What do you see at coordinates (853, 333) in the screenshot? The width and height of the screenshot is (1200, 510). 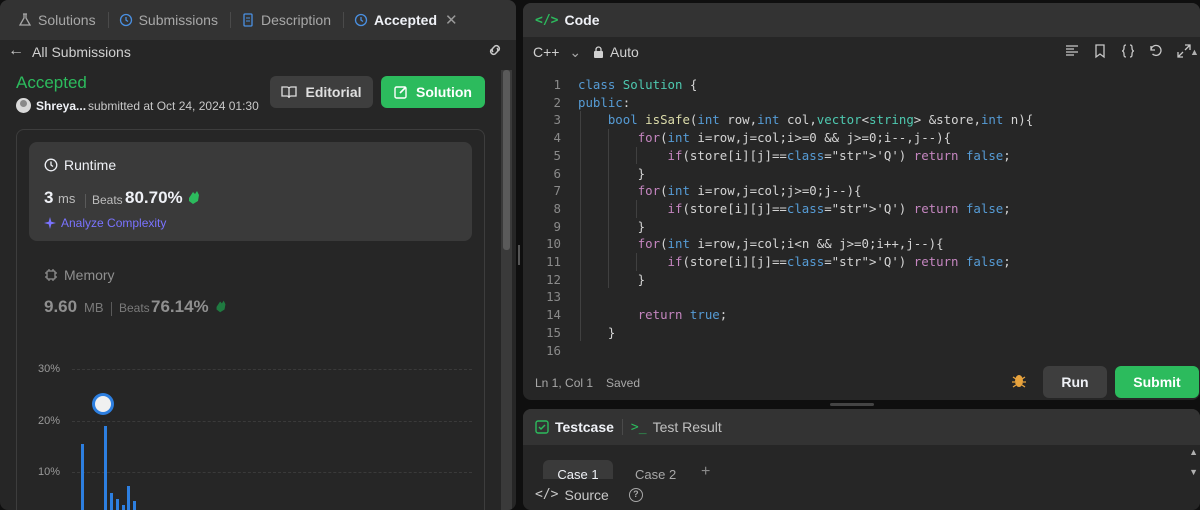 I see `code-line: 15 }` at bounding box center [853, 333].